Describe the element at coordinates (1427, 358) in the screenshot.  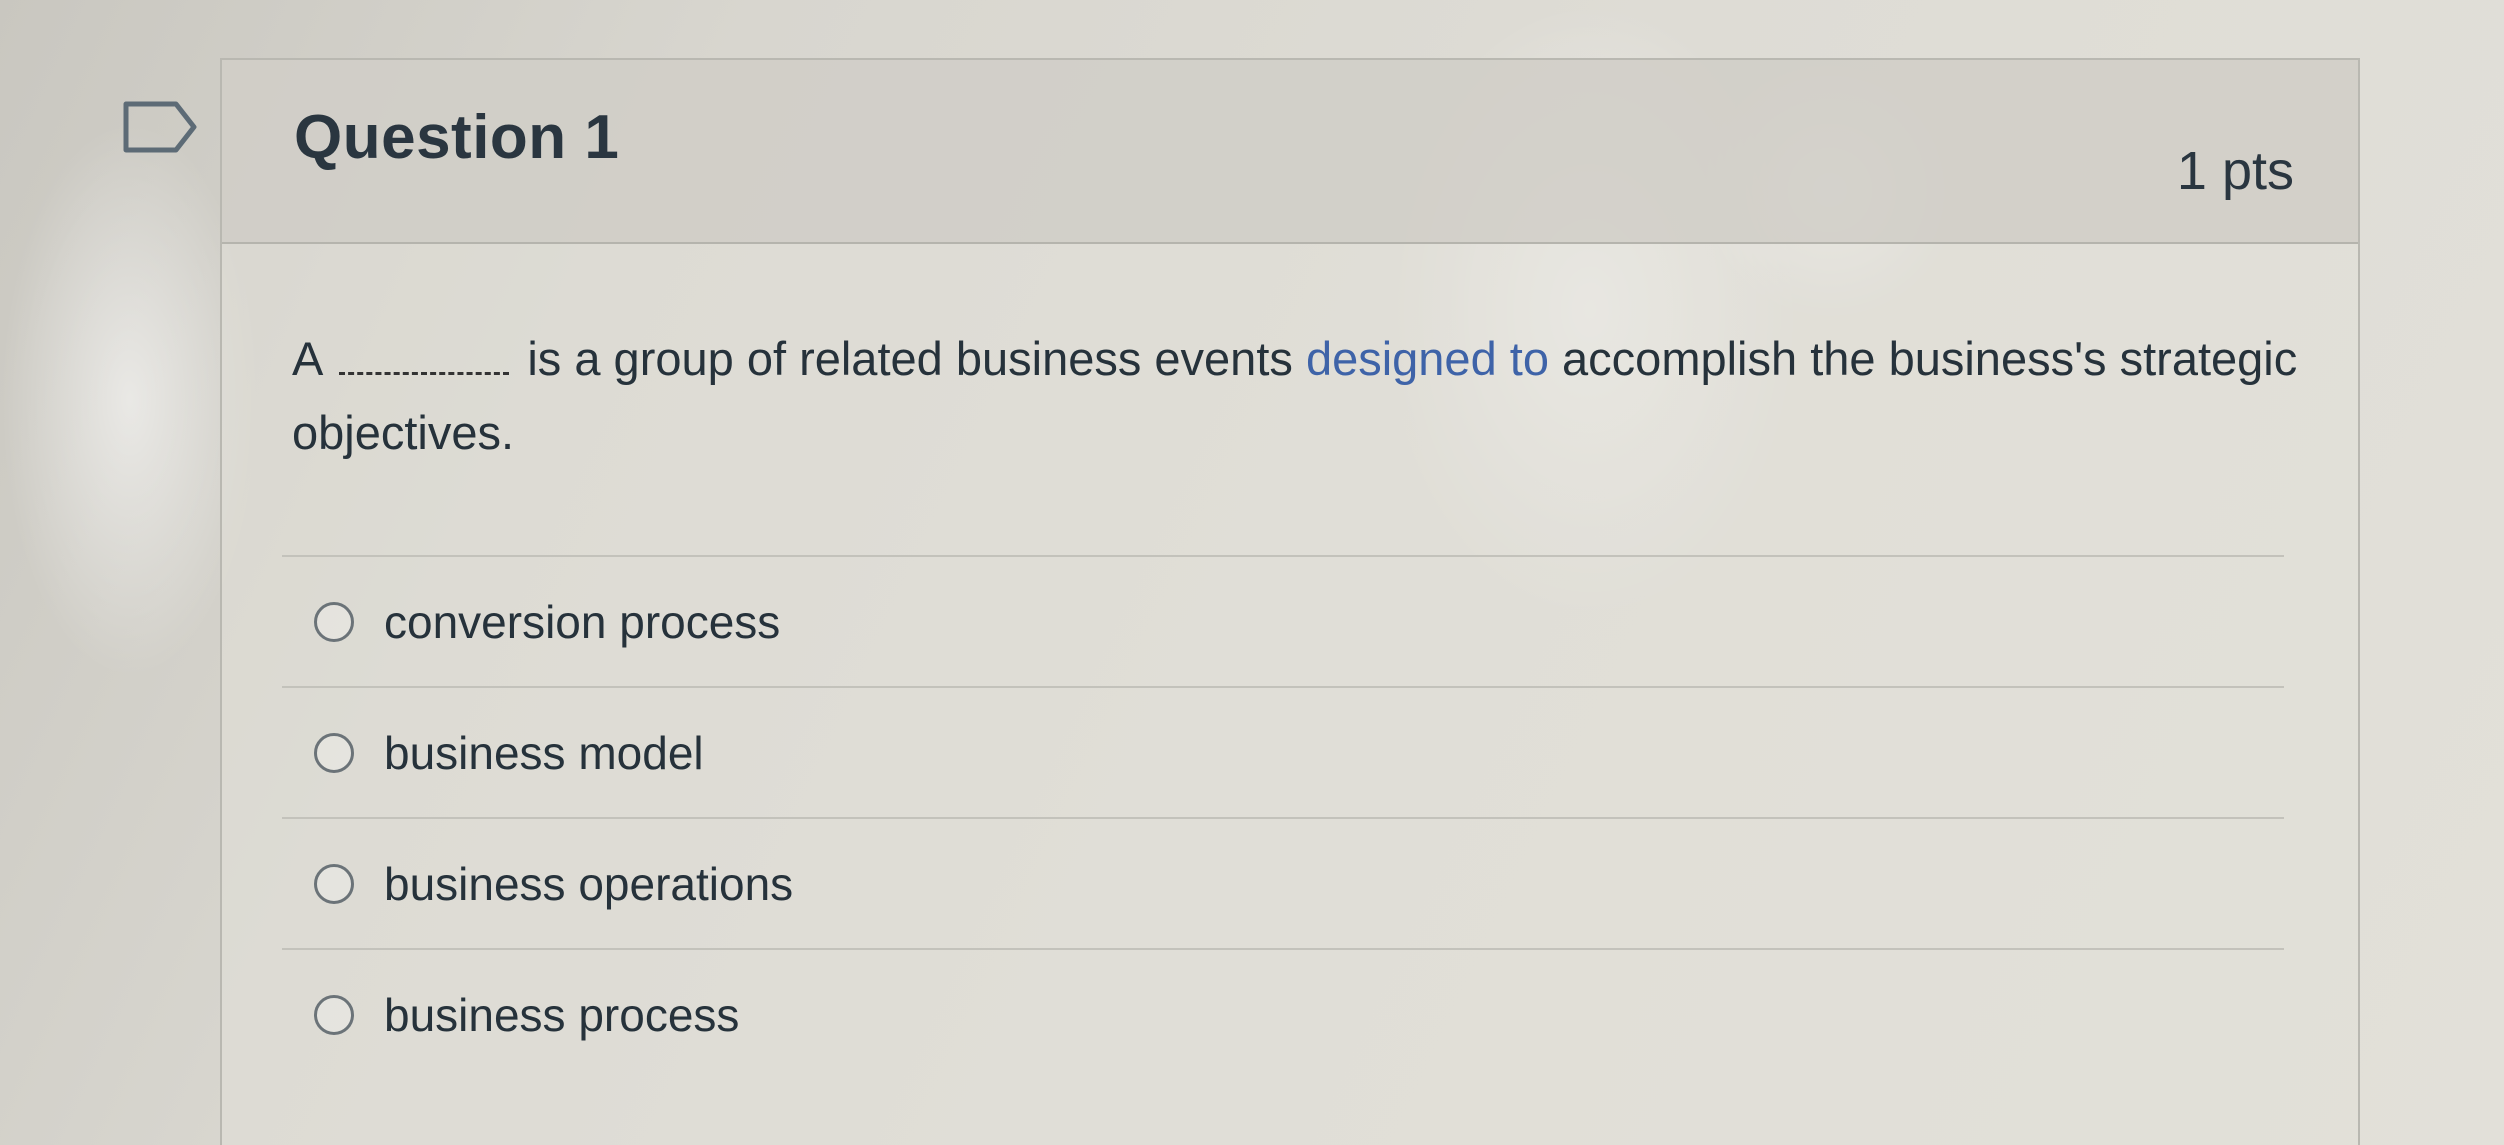
I see `question-text-accent: designed to` at that location.